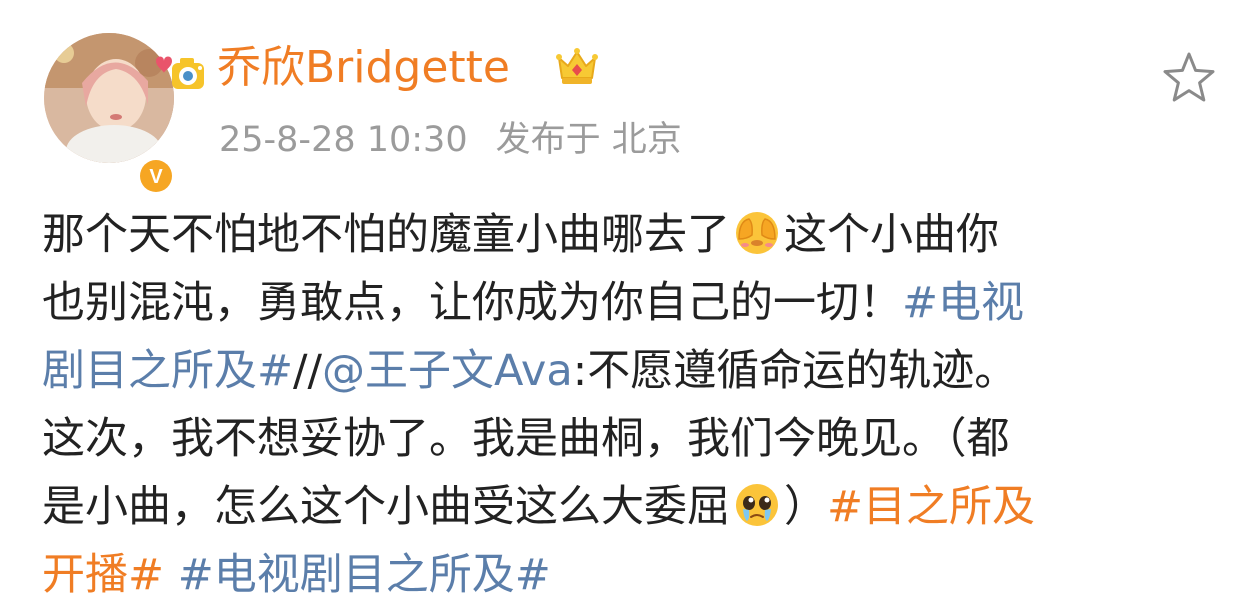  I want to click on verified-badge: V, so click(156, 176).